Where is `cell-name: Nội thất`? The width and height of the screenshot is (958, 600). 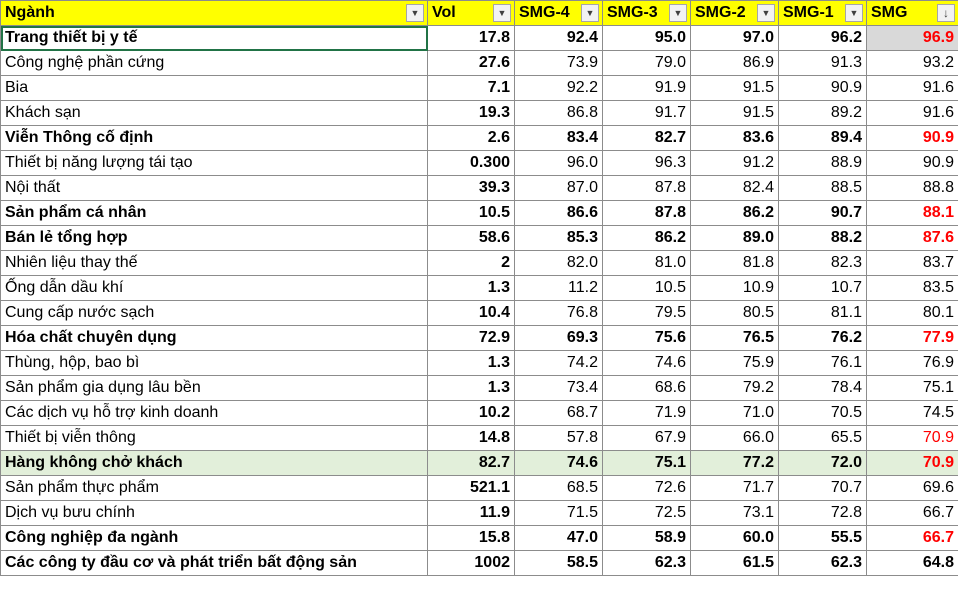
cell-name: Nội thất is located at coordinates (214, 188).